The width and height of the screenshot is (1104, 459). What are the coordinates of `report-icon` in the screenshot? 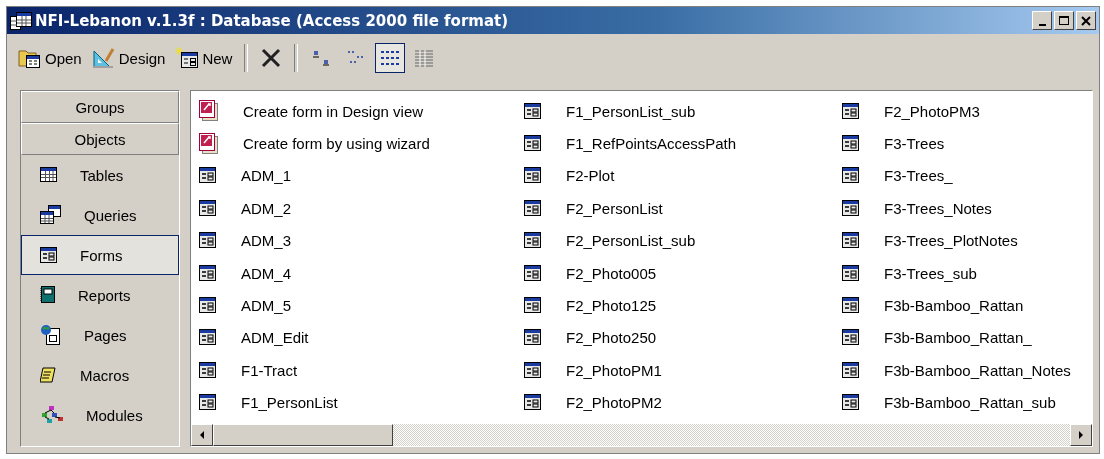 It's located at (48, 295).